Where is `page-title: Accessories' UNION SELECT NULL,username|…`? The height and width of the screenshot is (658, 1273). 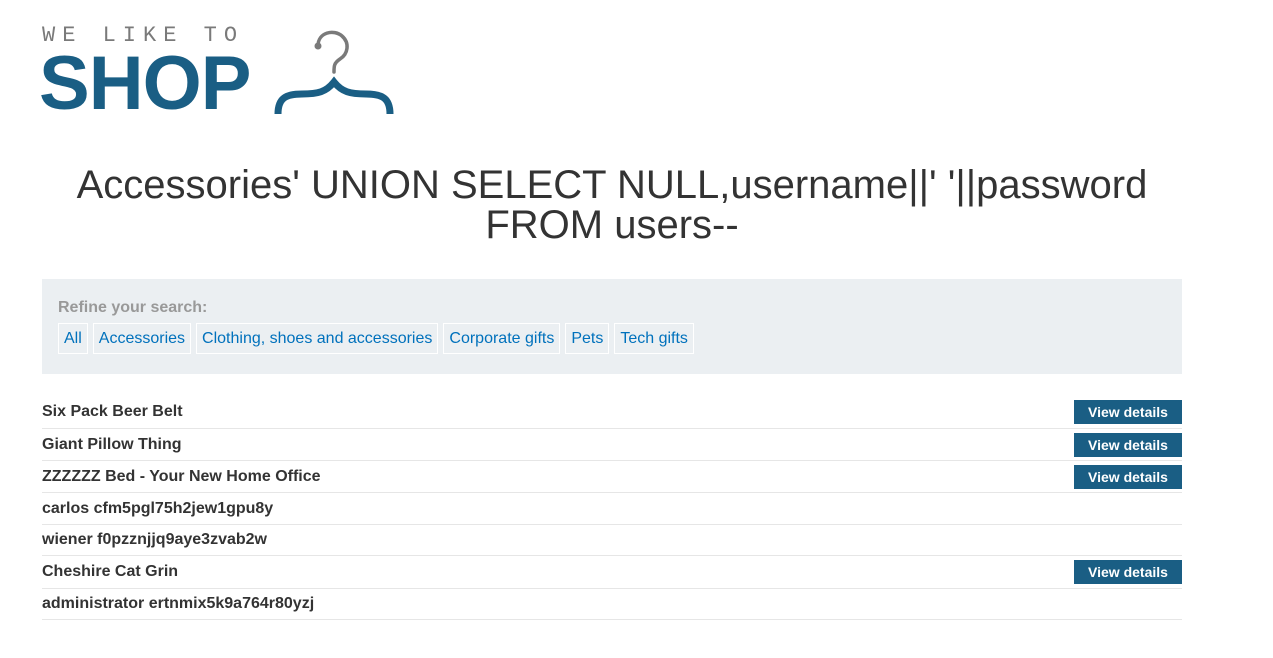 page-title: Accessories' UNION SELECT NULL,username|… is located at coordinates (612, 205).